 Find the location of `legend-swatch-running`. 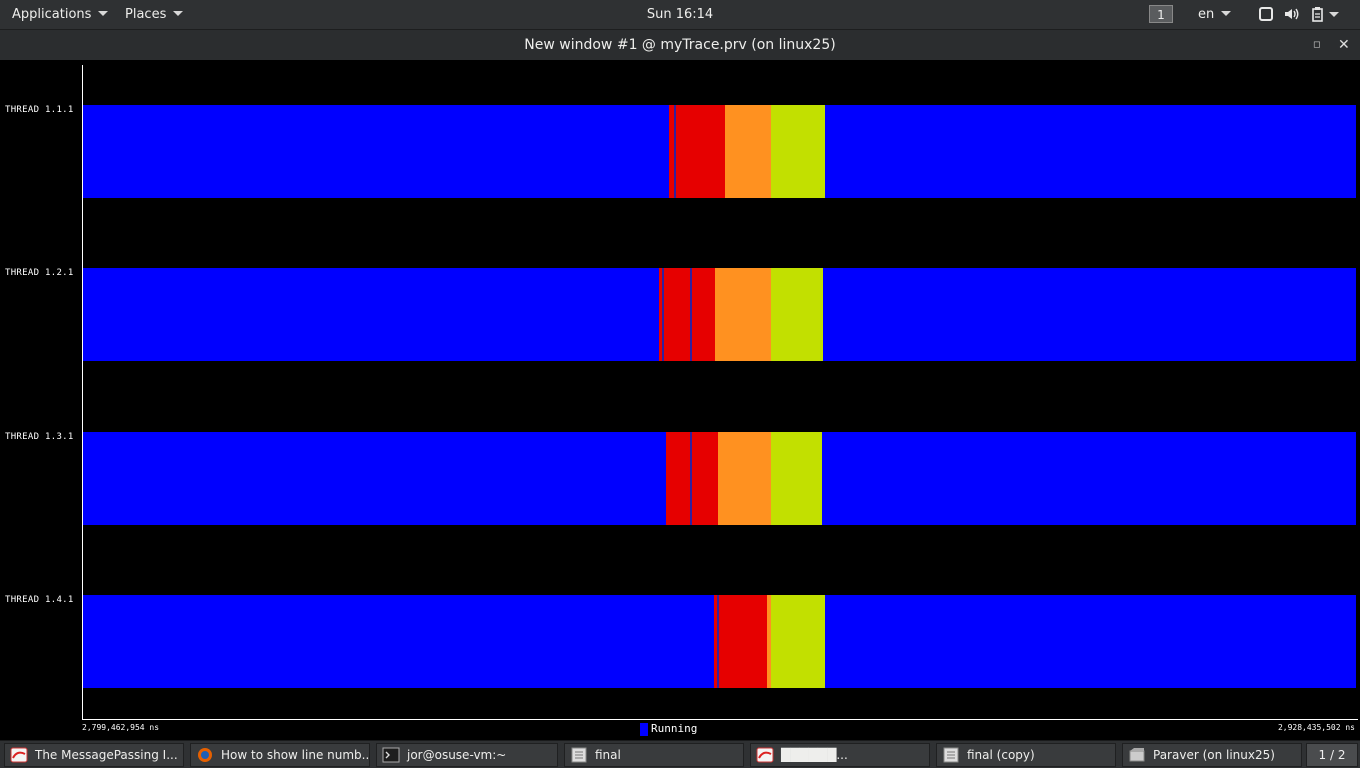

legend-swatch-running is located at coordinates (644, 729).